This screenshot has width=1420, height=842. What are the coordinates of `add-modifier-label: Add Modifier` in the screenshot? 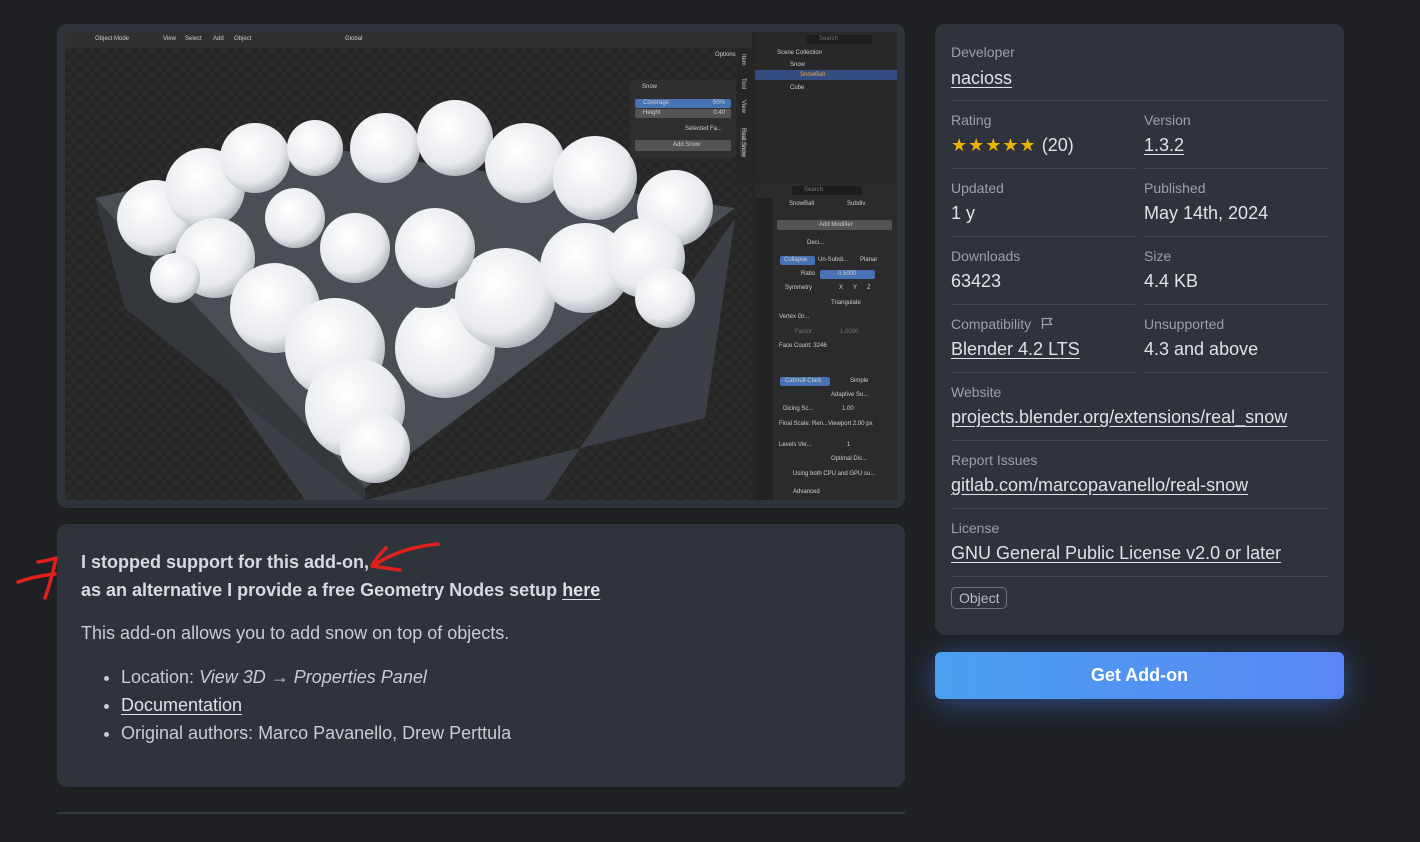 It's located at (836, 225).